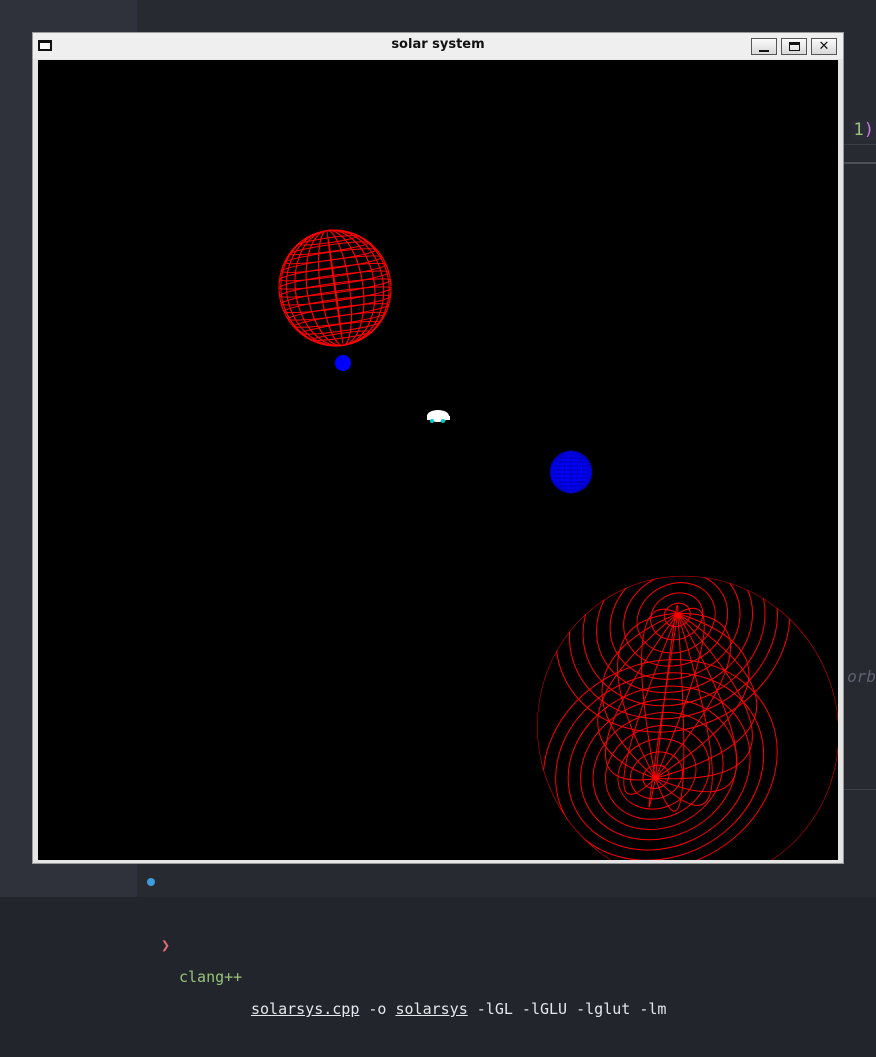  I want to click on minimize-button, so click(764, 46).